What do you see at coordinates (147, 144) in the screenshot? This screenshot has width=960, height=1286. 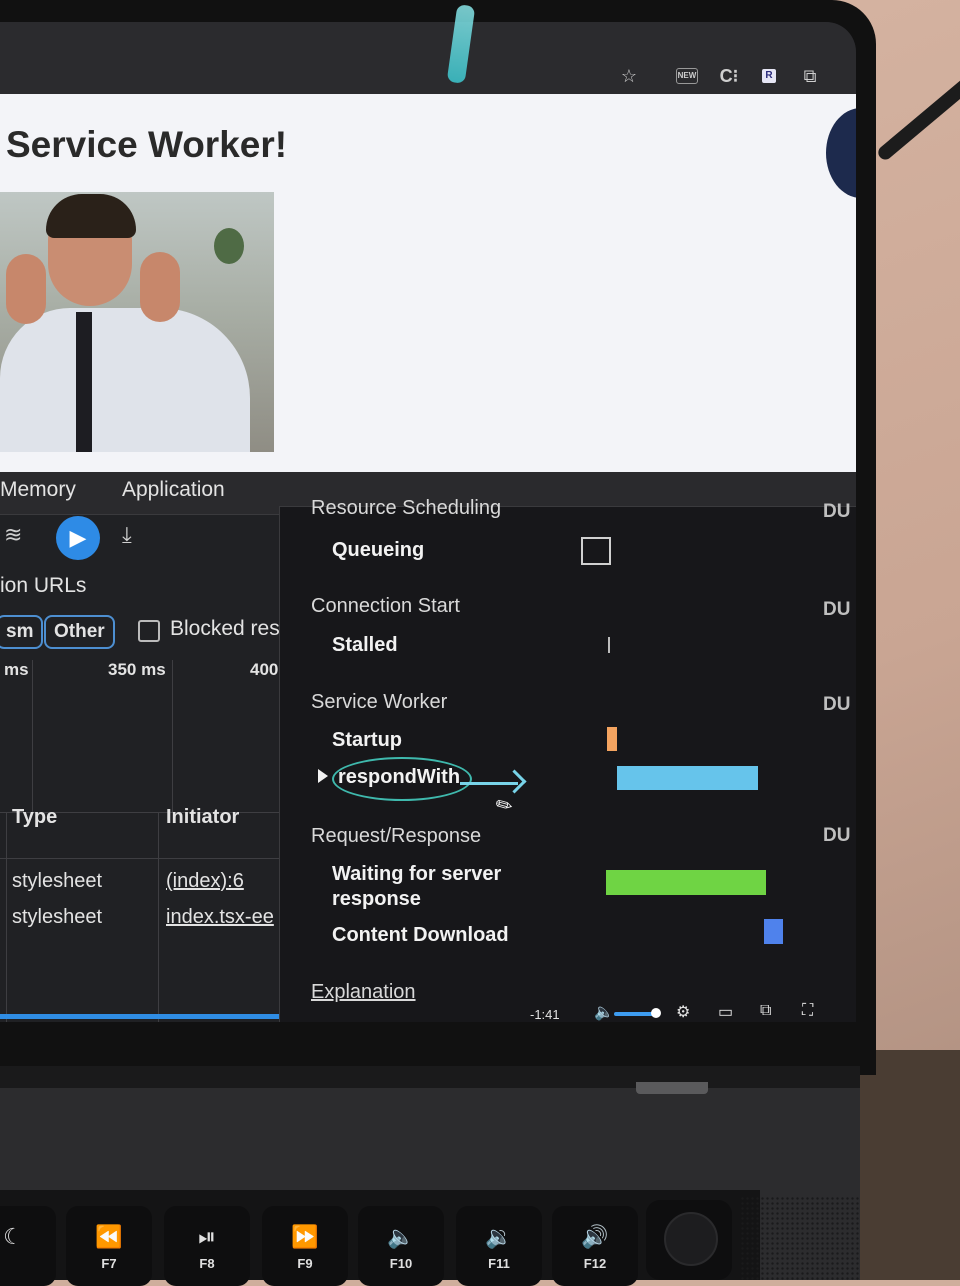 I see `page-title: Service Worker!` at bounding box center [147, 144].